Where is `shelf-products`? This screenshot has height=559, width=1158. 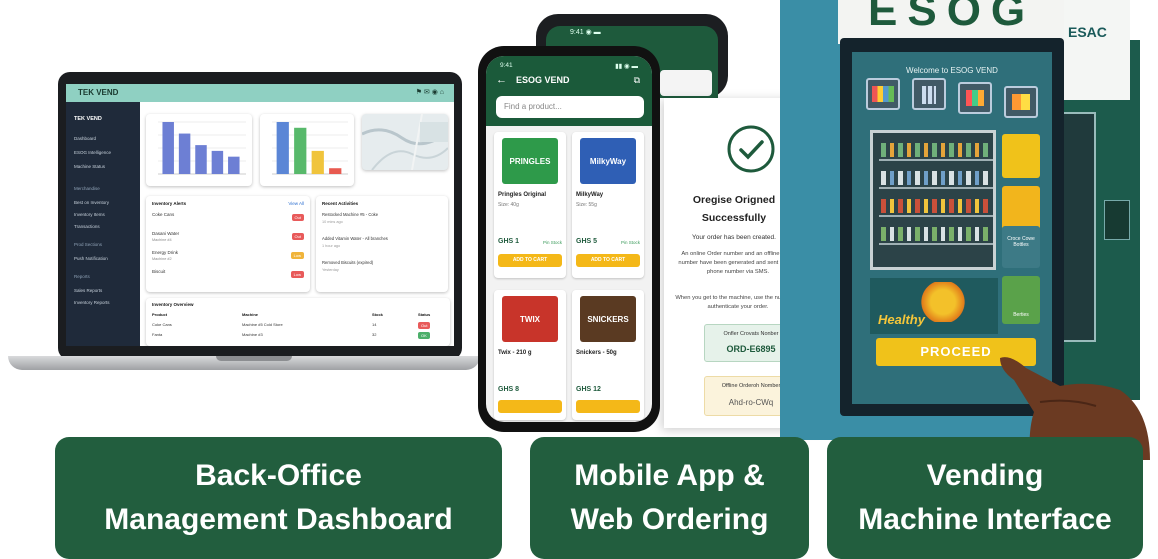 shelf-products is located at coordinates (935, 234).